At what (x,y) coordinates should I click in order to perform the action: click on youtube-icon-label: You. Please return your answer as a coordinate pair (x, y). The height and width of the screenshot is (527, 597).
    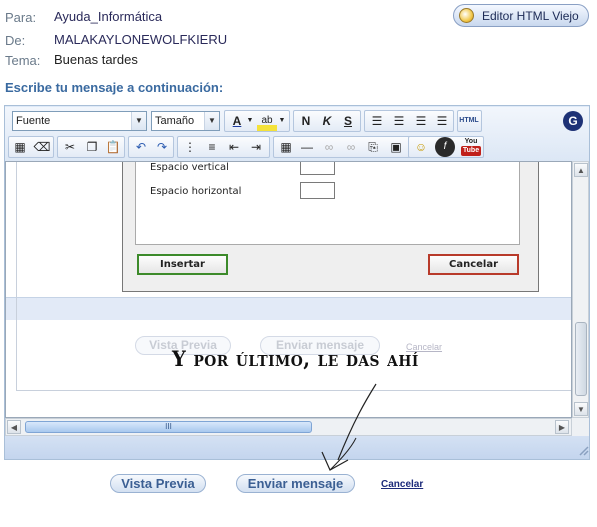
    Looking at the image, I should click on (471, 141).